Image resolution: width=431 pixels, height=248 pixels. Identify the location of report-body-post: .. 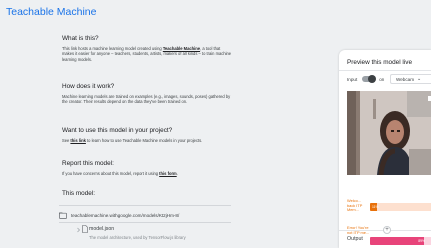
(177, 173).